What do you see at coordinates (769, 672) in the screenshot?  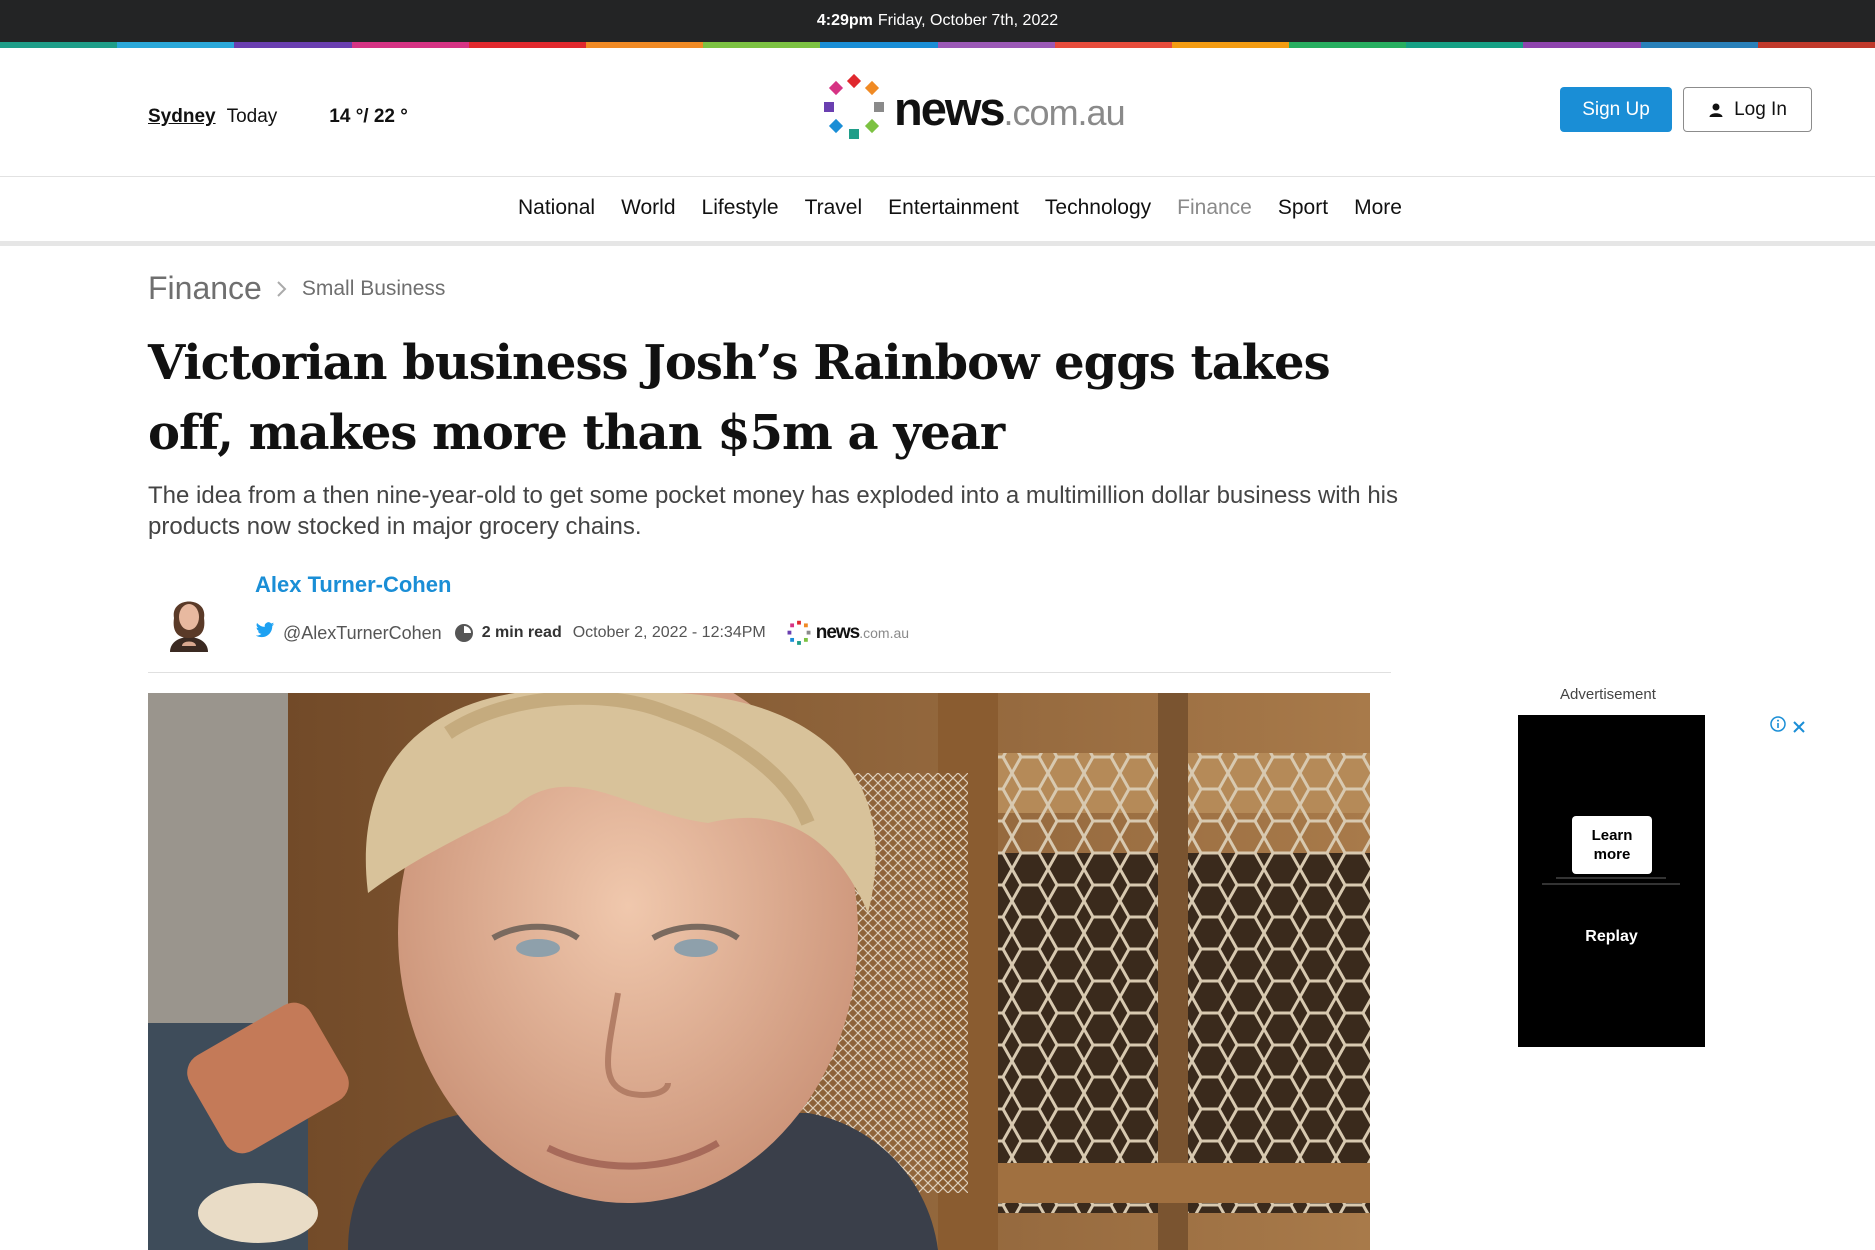 I see `meta-divider` at bounding box center [769, 672].